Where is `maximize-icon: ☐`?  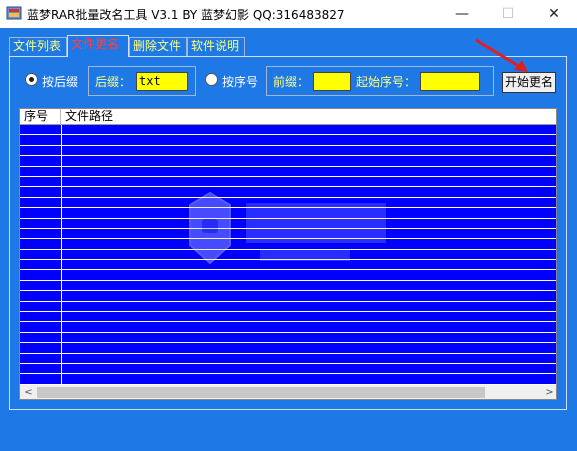
maximize-icon: ☐ is located at coordinates (508, 14).